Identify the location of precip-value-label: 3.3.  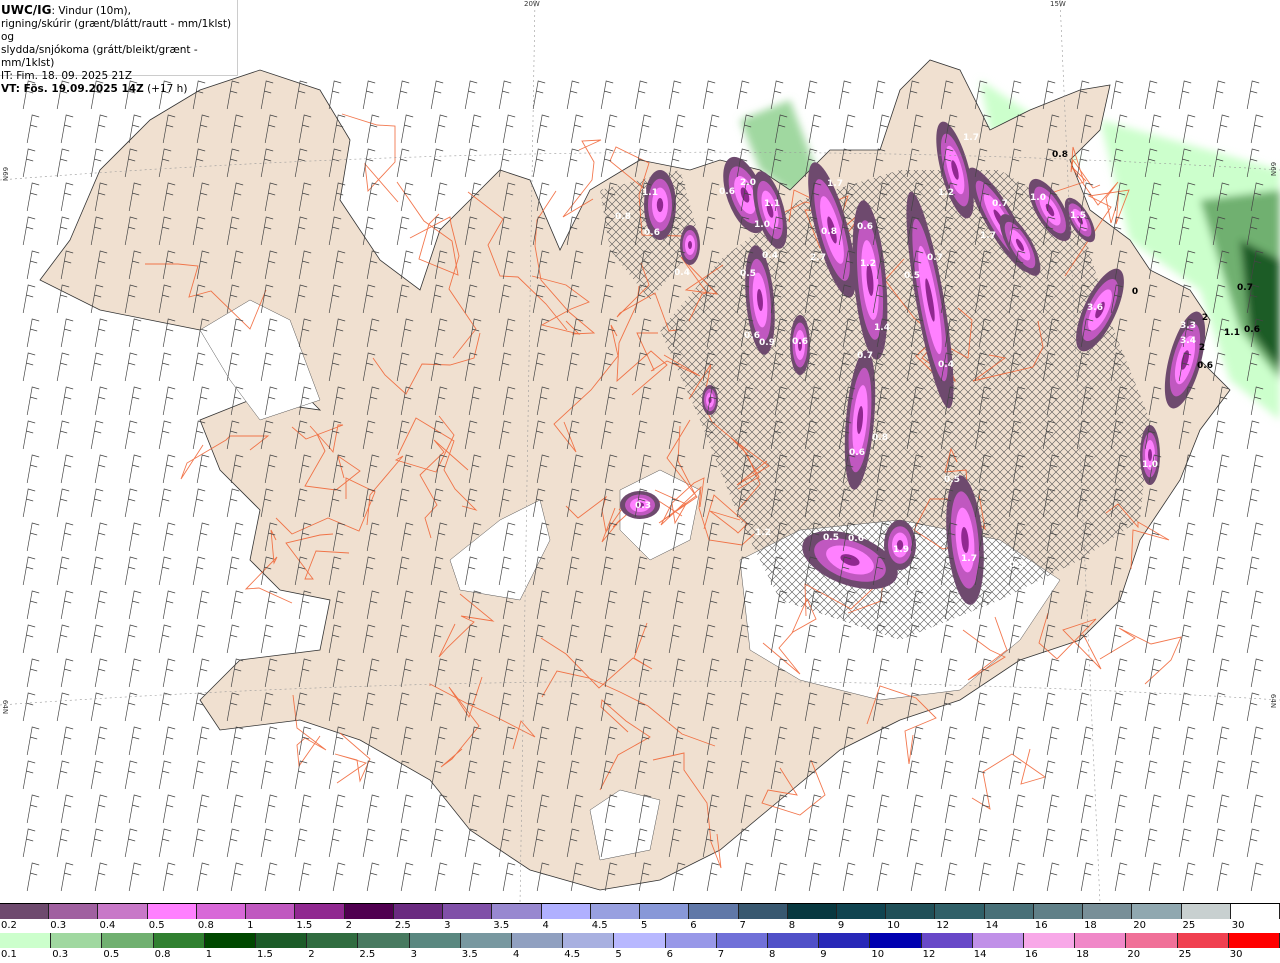
(1188, 326).